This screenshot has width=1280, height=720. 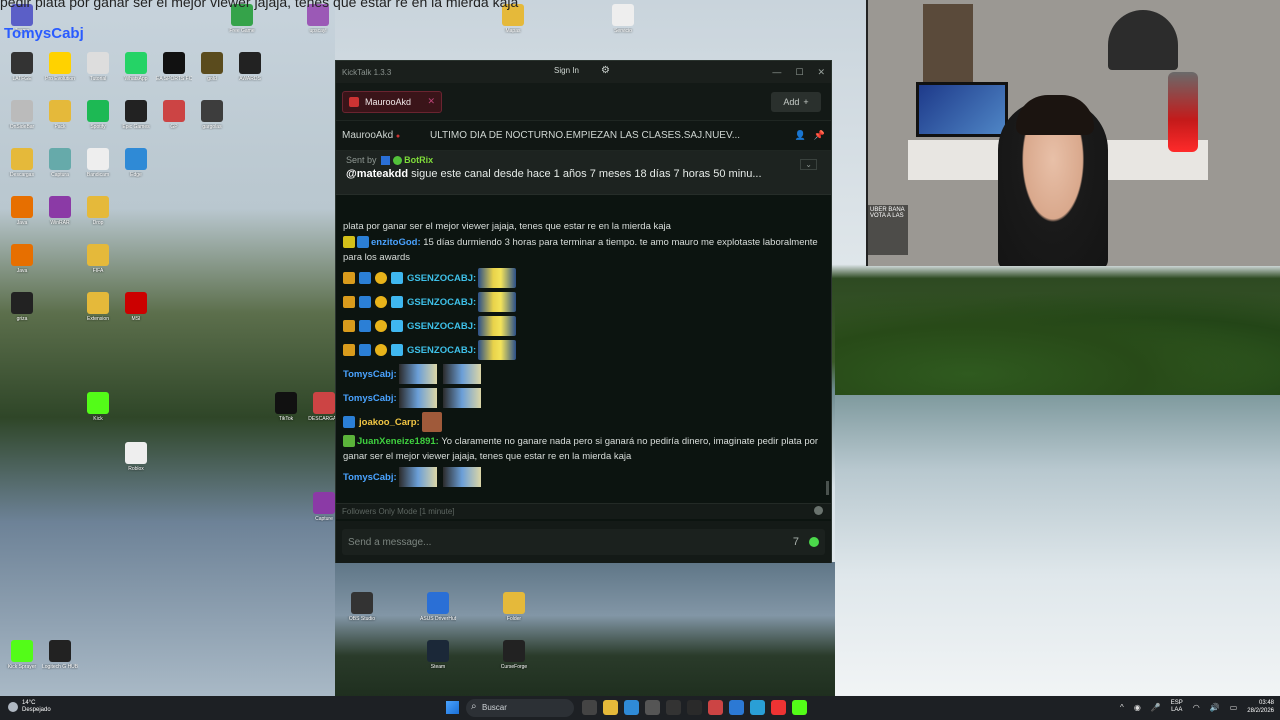 What do you see at coordinates (583, 542) in the screenshot?
I see `message-input: Send a message... 7` at bounding box center [583, 542].